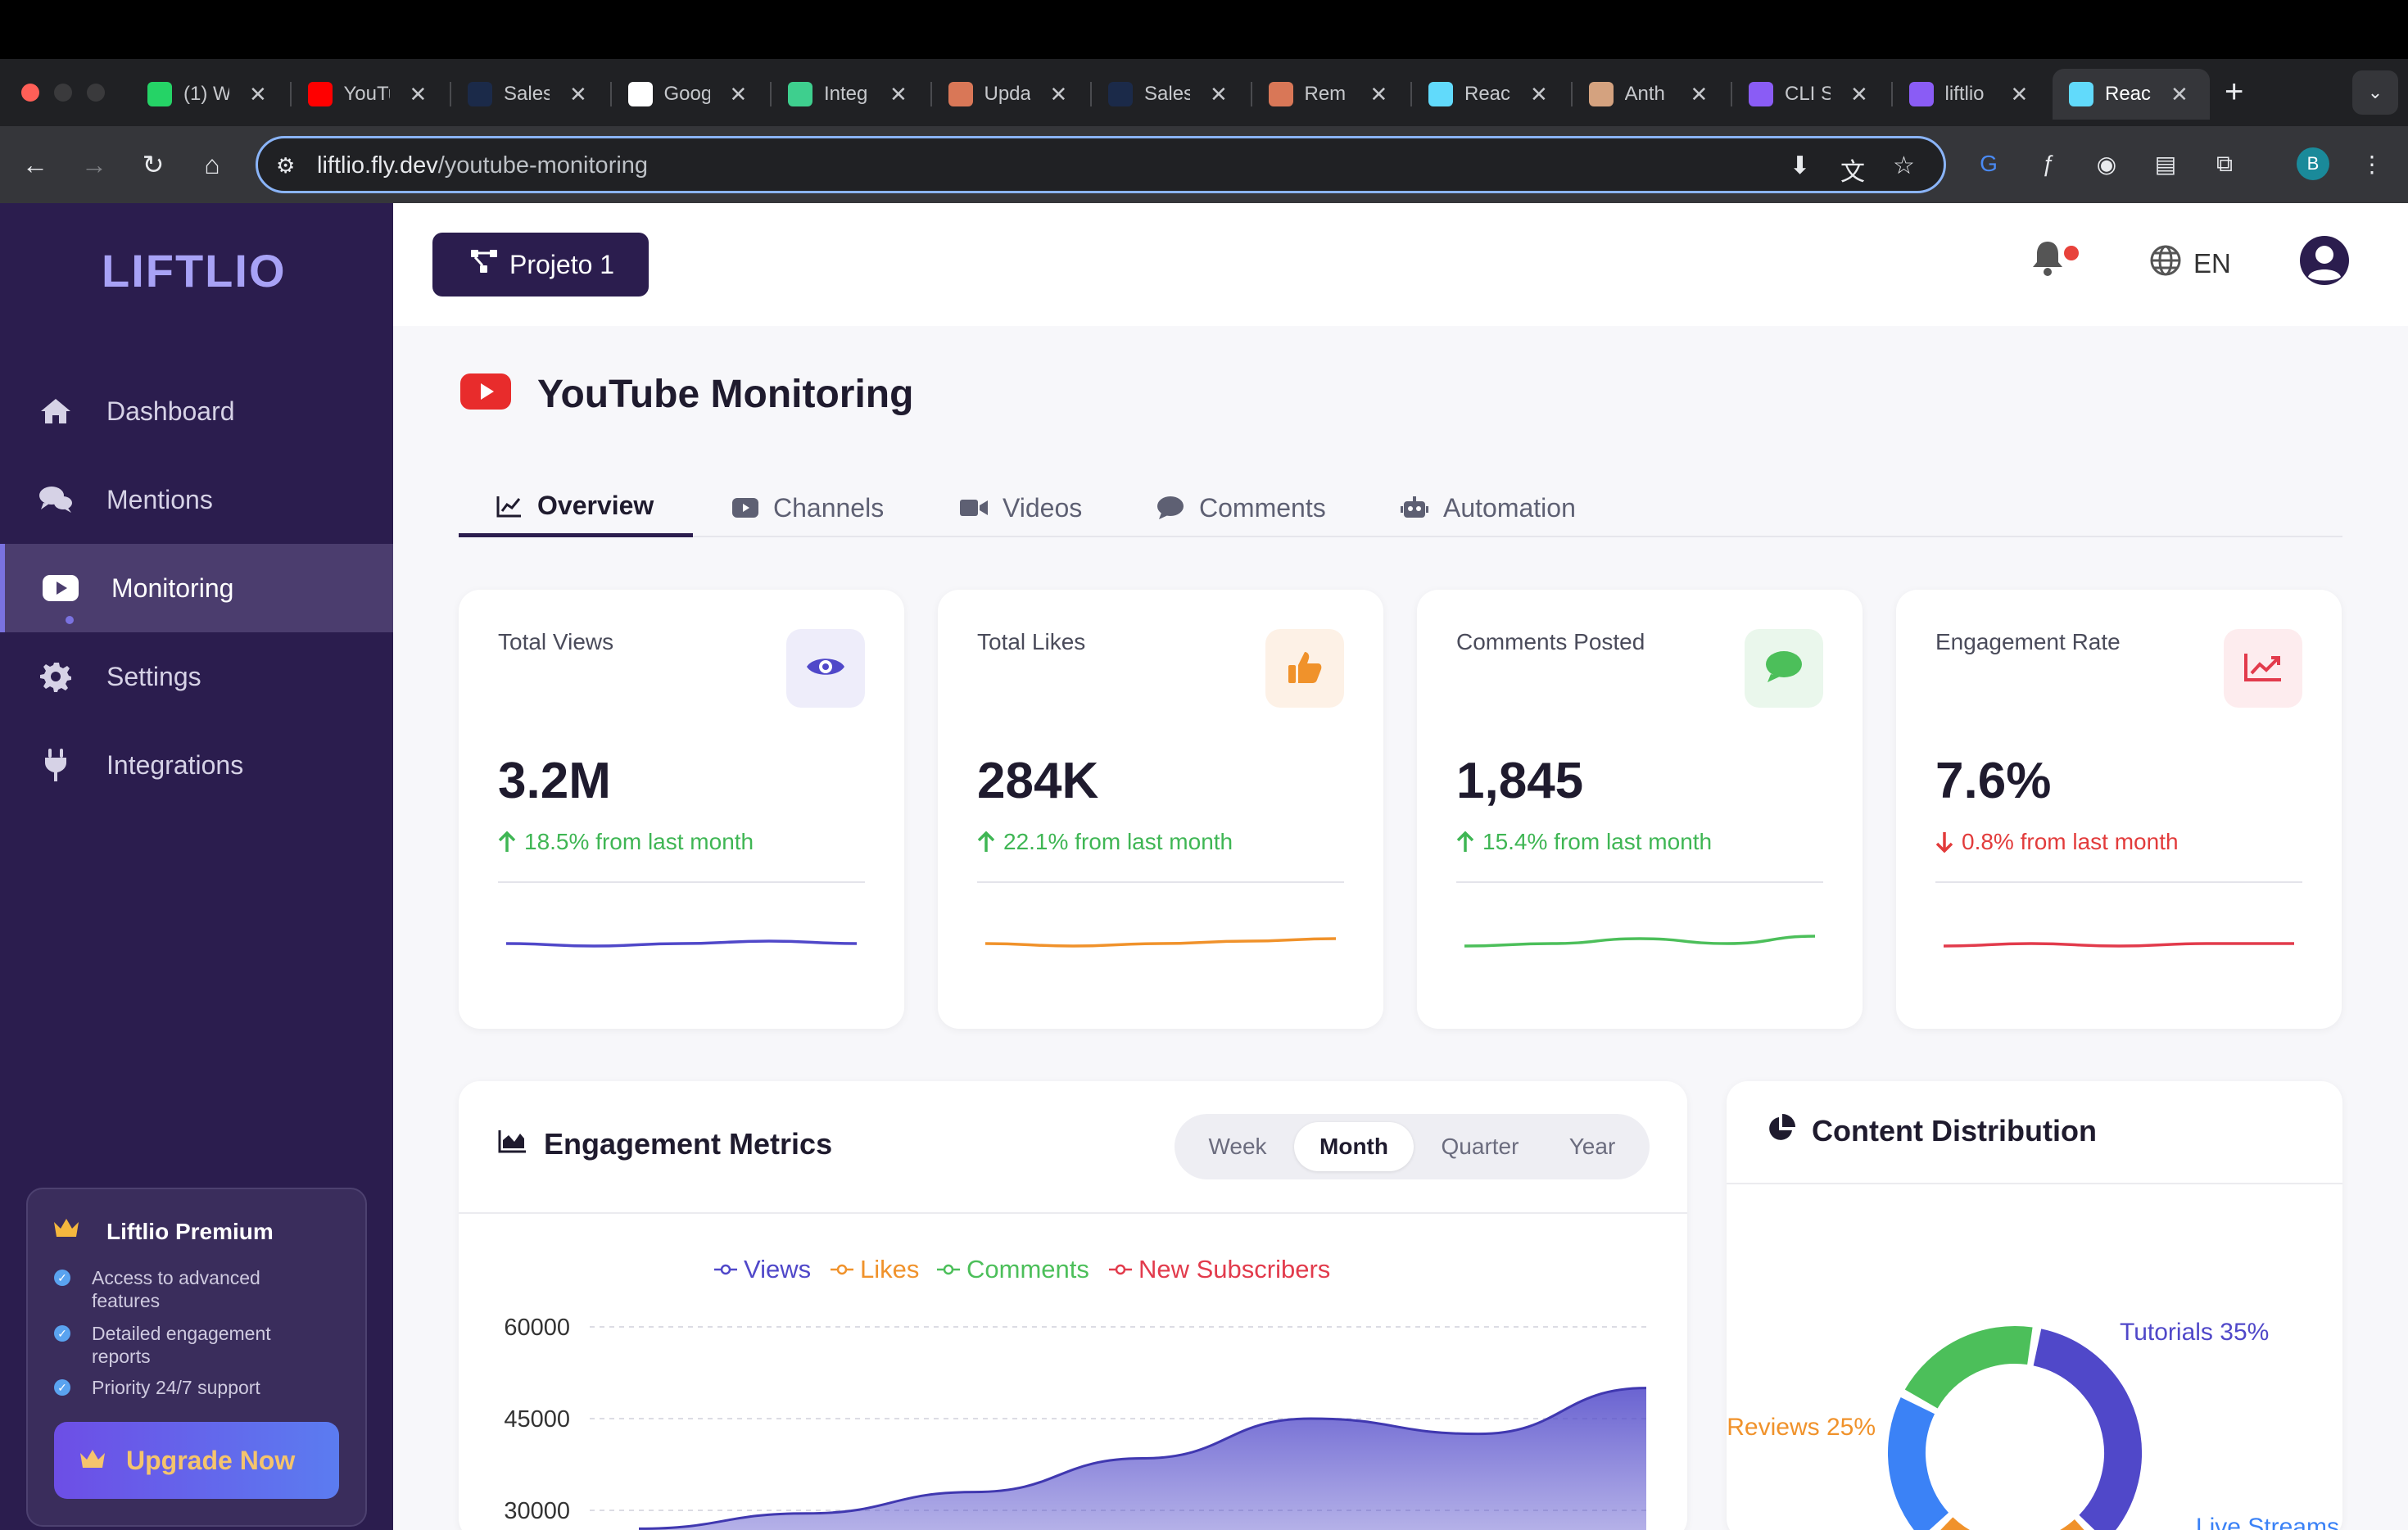 This screenshot has height=1530, width=2408. I want to click on translate-extension-icon: G, so click(1988, 163).